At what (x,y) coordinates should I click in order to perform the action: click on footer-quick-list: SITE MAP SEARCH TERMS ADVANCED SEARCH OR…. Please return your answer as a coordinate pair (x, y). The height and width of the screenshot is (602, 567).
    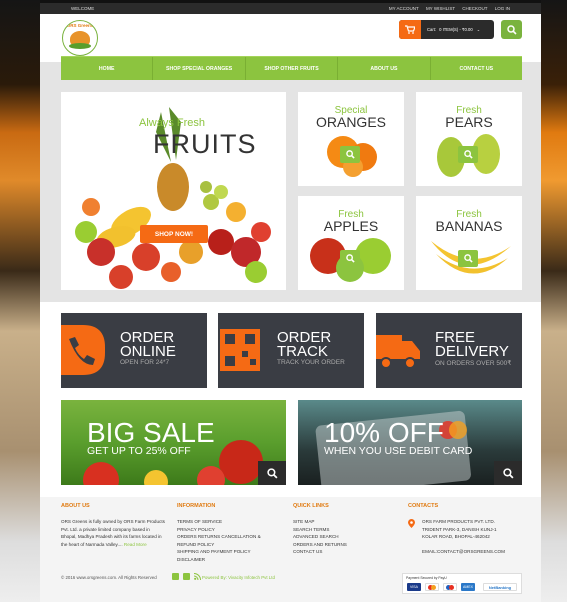
    Looking at the image, I should click on (320, 537).